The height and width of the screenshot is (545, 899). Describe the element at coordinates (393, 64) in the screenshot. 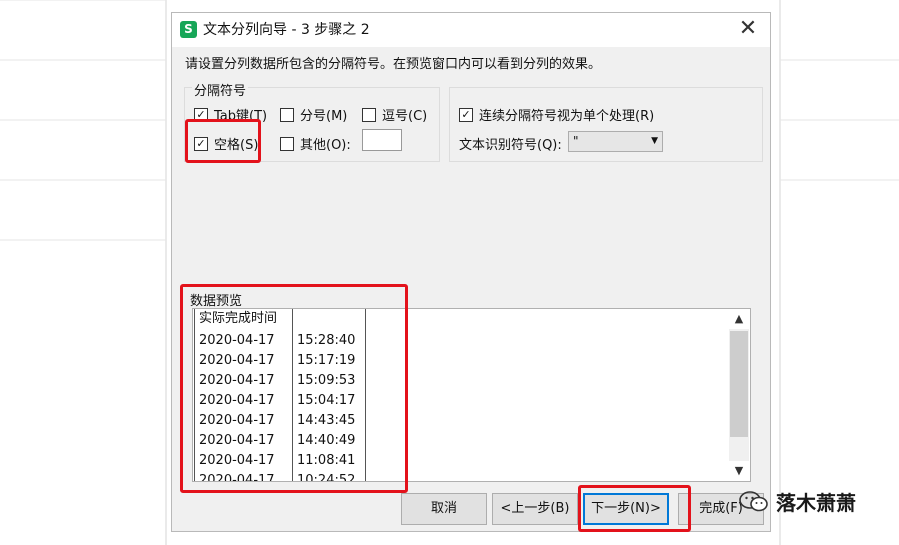

I see `instruction-text: 请设置分列数据所包含的分隔符号。在预览窗口内可以看到分列的效果。` at that location.